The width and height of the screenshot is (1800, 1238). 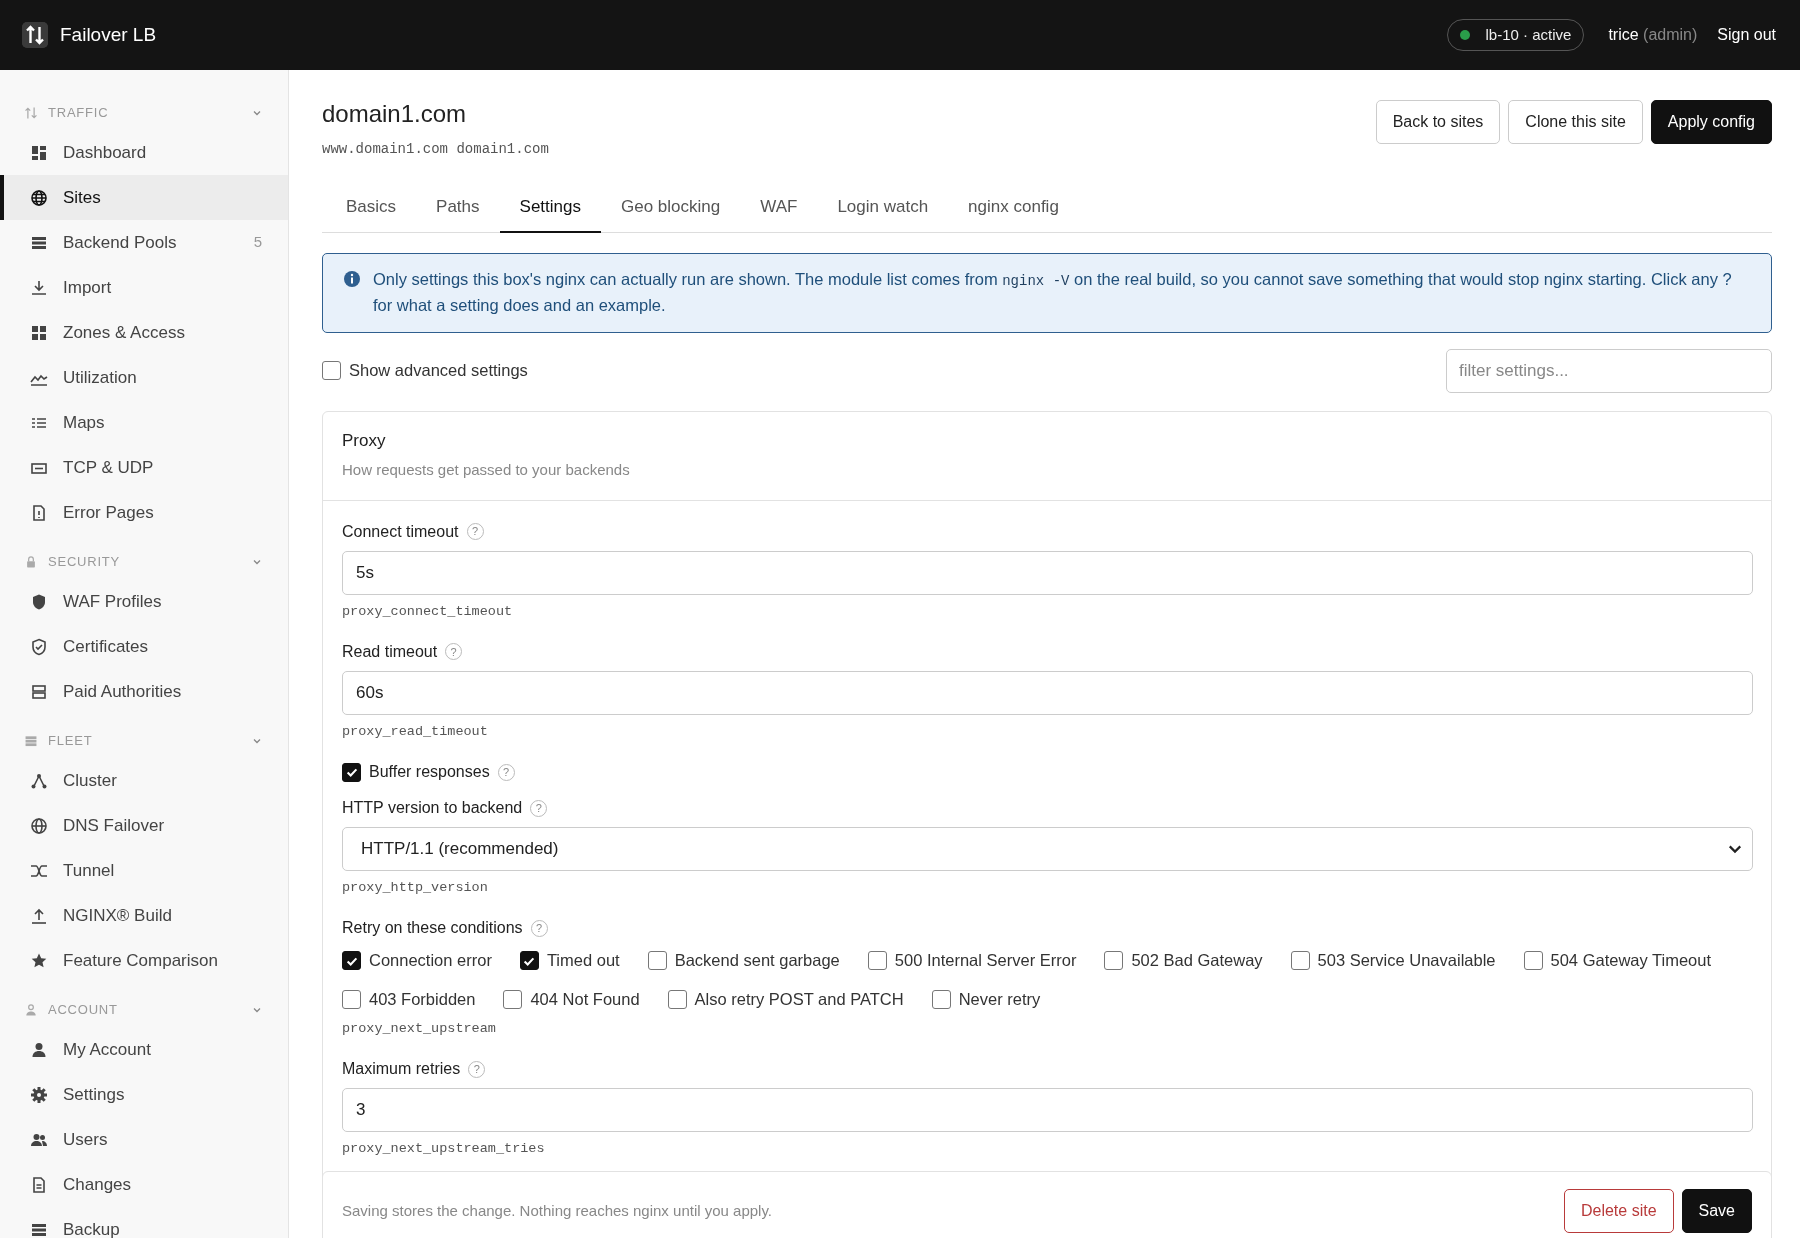 What do you see at coordinates (428, 611) in the screenshot?
I see `directive-name: proxy_connect_timeout` at bounding box center [428, 611].